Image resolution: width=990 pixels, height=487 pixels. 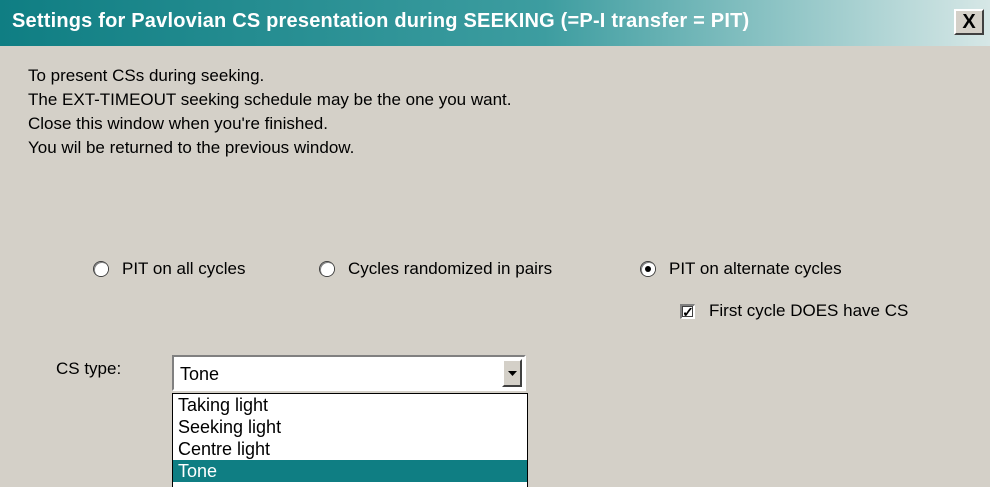 What do you see at coordinates (450, 268) in the screenshot?
I see `radio-label: Cycles randomized in pairs` at bounding box center [450, 268].